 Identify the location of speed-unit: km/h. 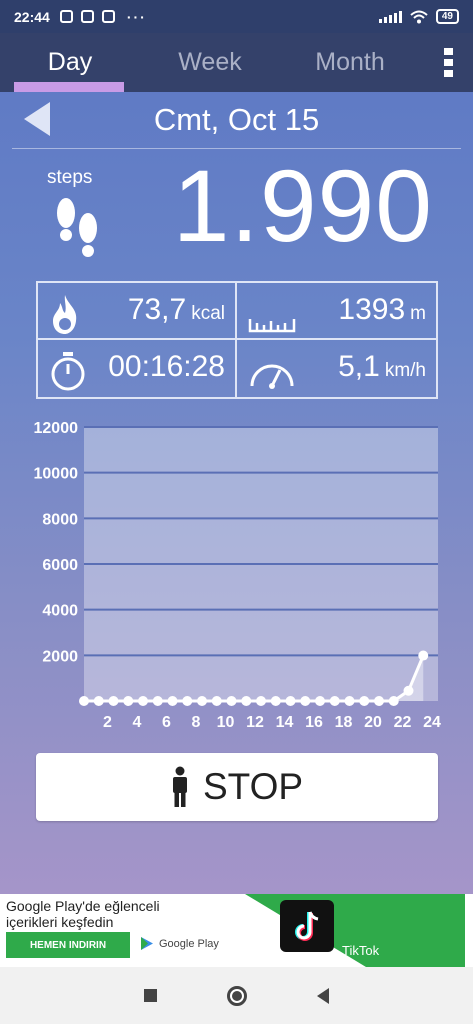
(405, 370).